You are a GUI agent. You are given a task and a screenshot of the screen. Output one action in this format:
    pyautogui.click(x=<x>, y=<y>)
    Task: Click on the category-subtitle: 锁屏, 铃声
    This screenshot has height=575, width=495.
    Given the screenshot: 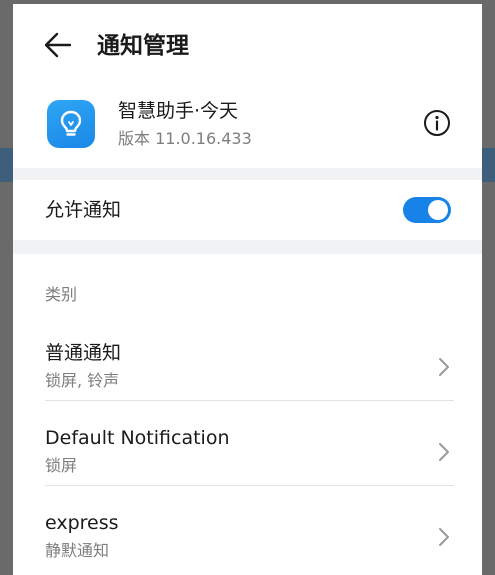 What is the action you would take?
    pyautogui.click(x=82, y=380)
    